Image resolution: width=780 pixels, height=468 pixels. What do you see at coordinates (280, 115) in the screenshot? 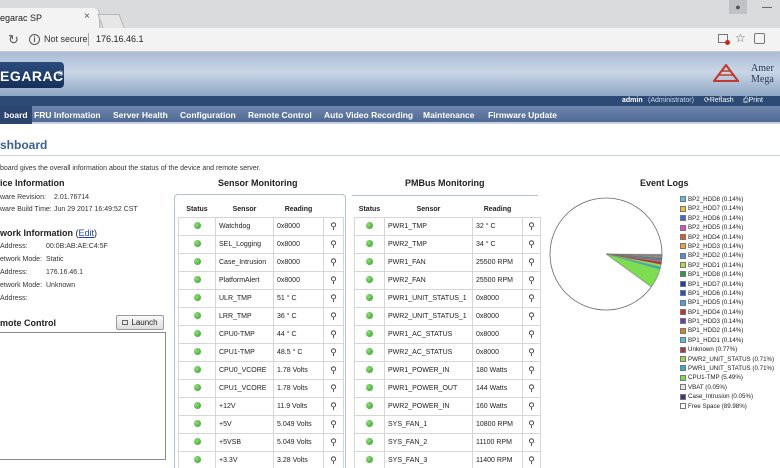
I see `nav-remote-control: Remote Control` at bounding box center [280, 115].